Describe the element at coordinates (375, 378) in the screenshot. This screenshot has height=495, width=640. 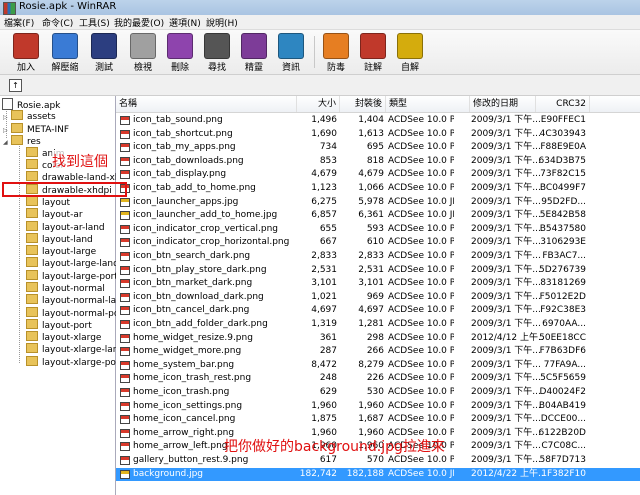
I see `file-packed: 226` at that location.